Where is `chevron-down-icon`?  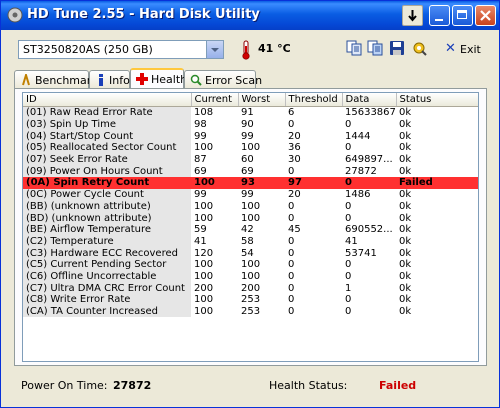 chevron-down-icon is located at coordinates (214, 49).